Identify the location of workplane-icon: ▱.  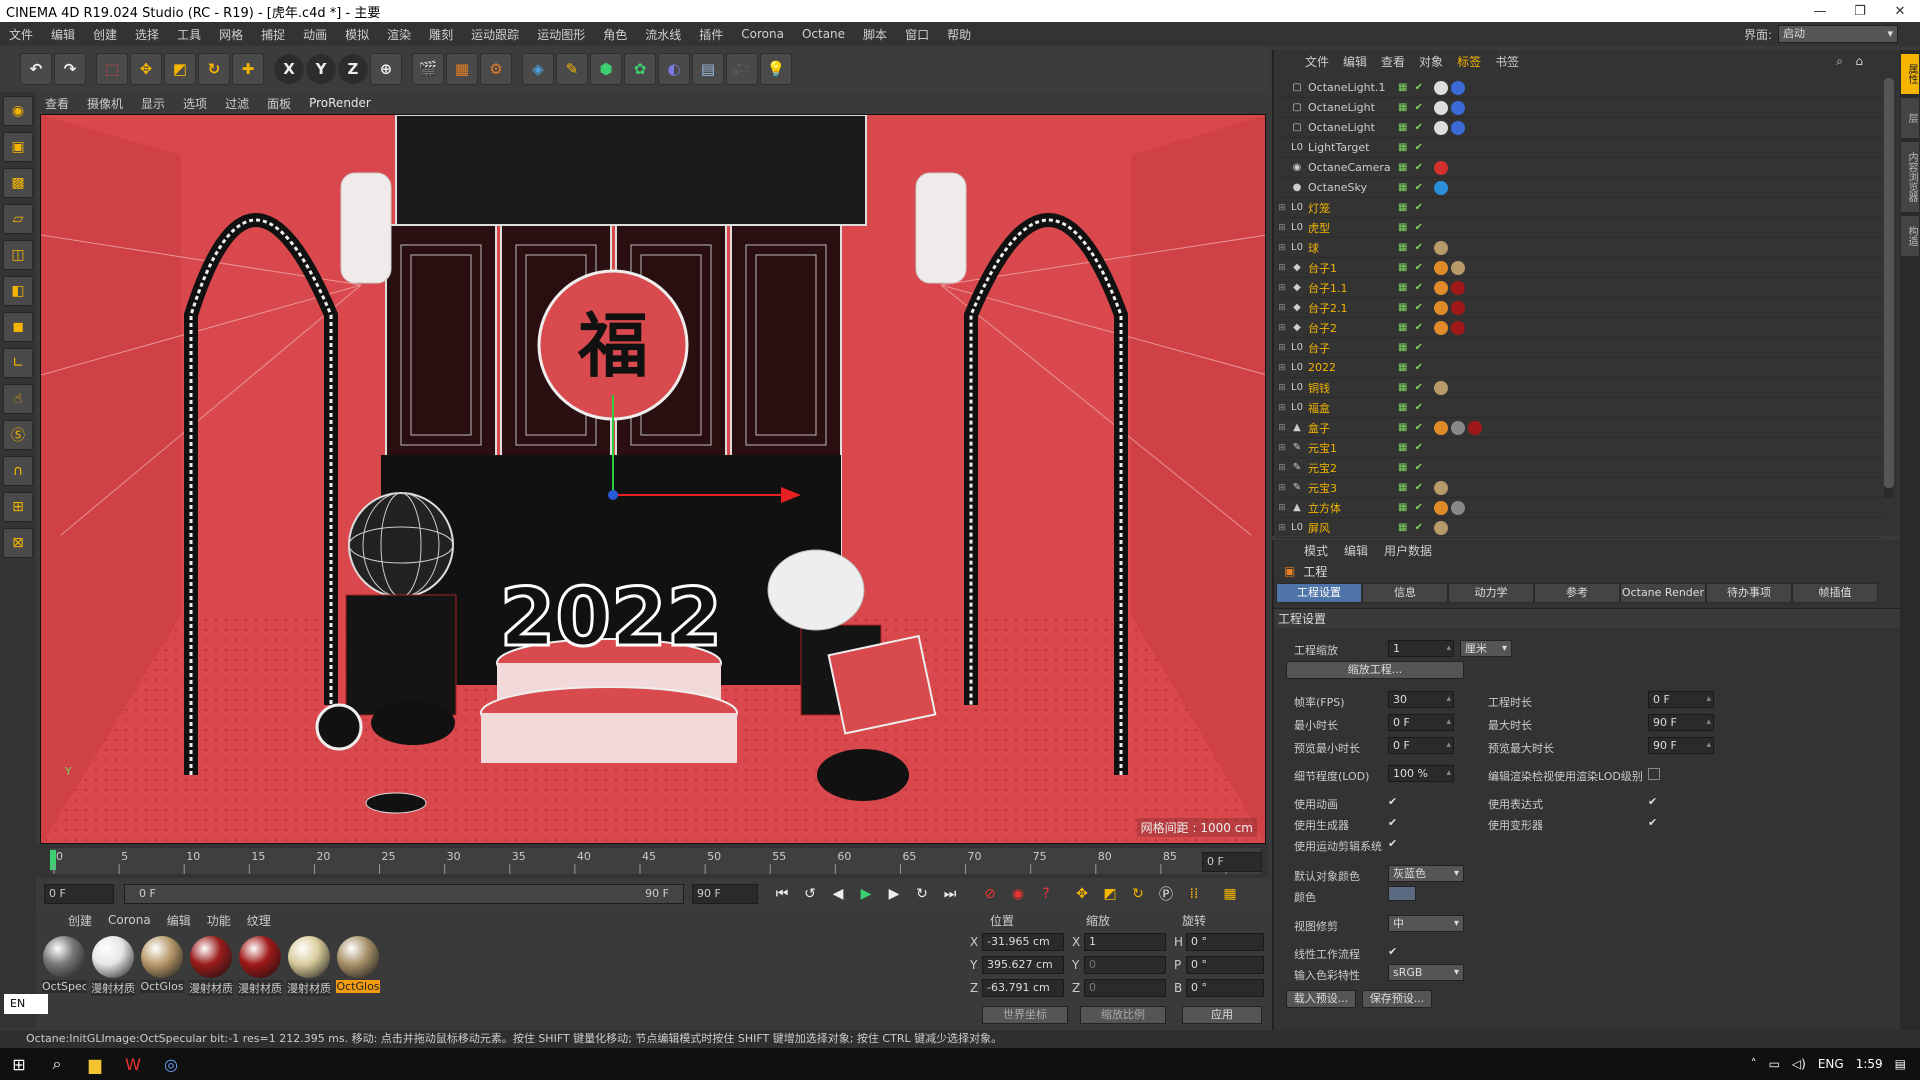
(18, 219).